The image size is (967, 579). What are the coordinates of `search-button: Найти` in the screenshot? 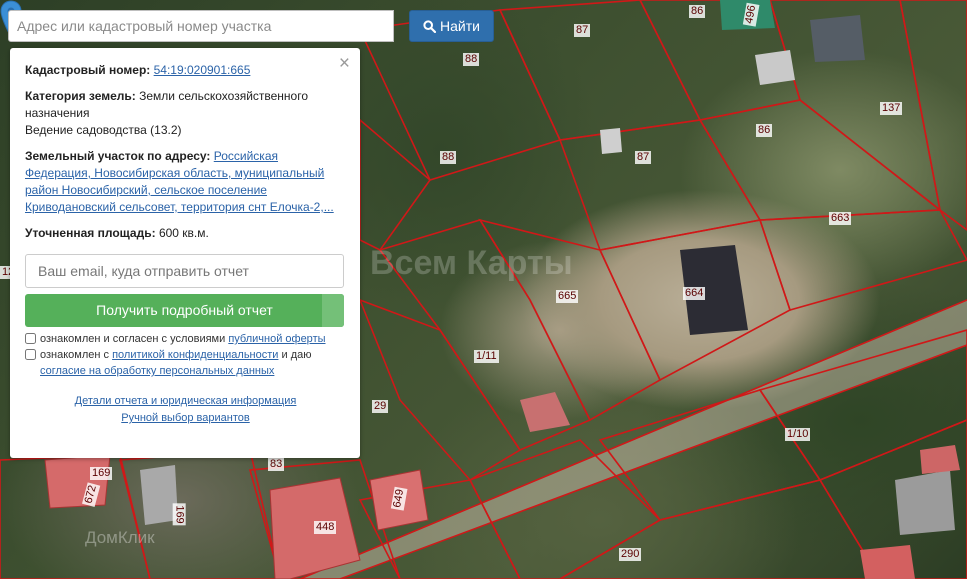 It's located at (451, 26).